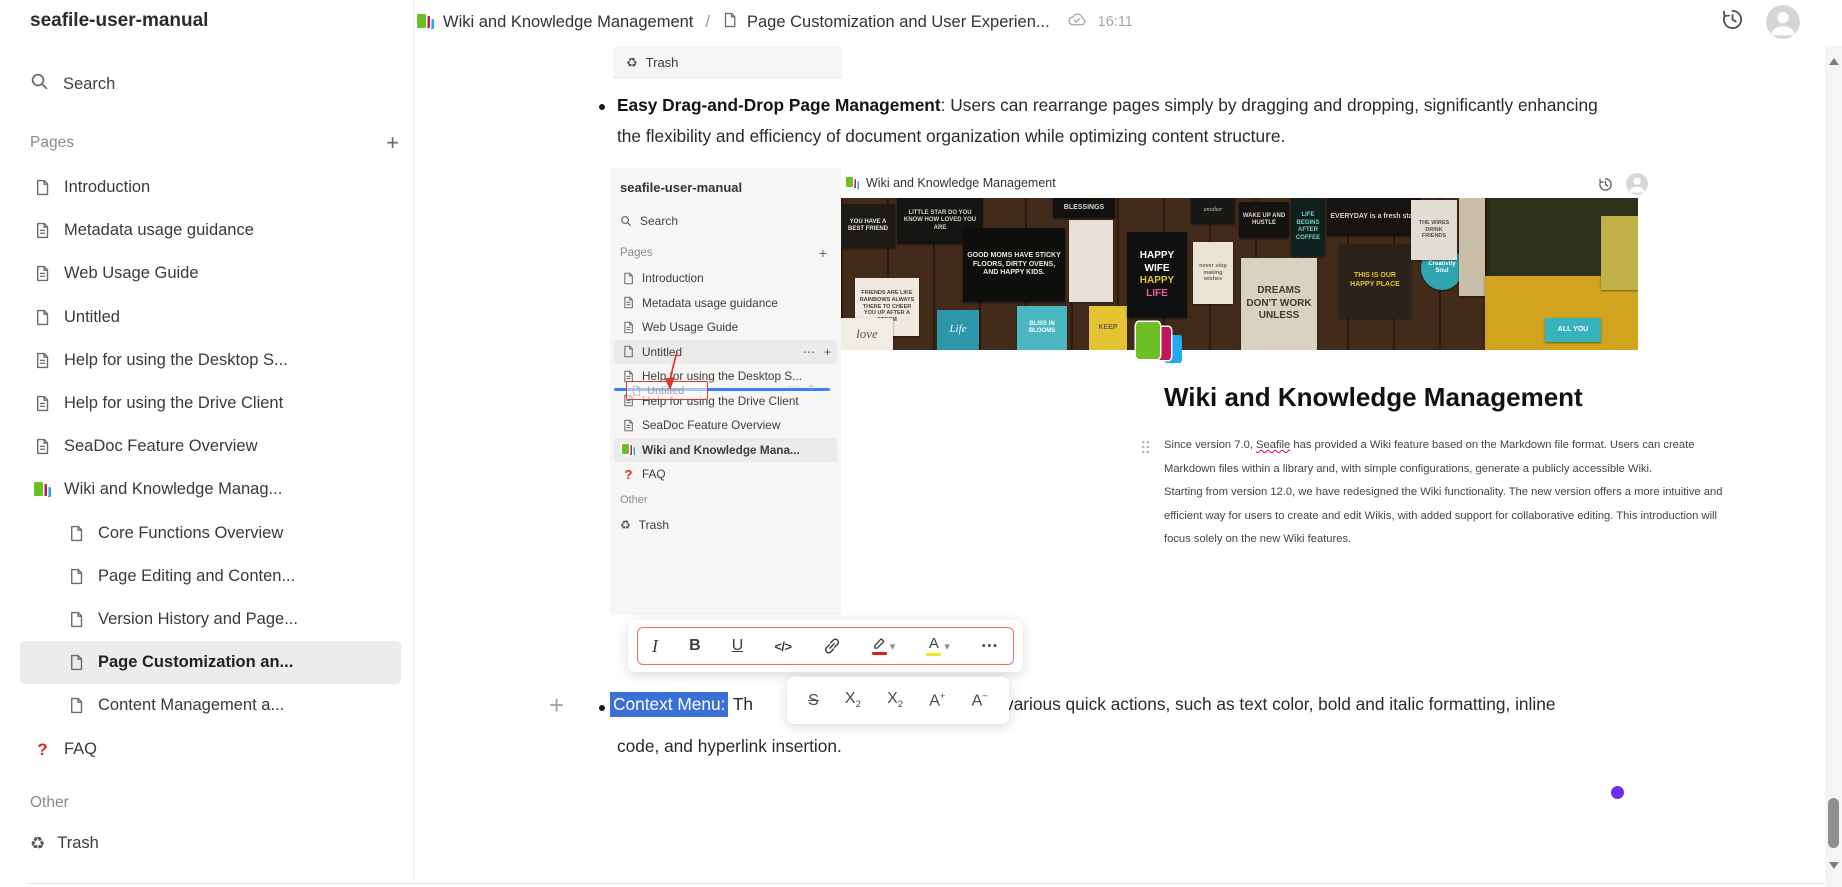 The image size is (1842, 887). I want to click on screenshot-sidebar-item-faq: ? FAQ, so click(725, 474).